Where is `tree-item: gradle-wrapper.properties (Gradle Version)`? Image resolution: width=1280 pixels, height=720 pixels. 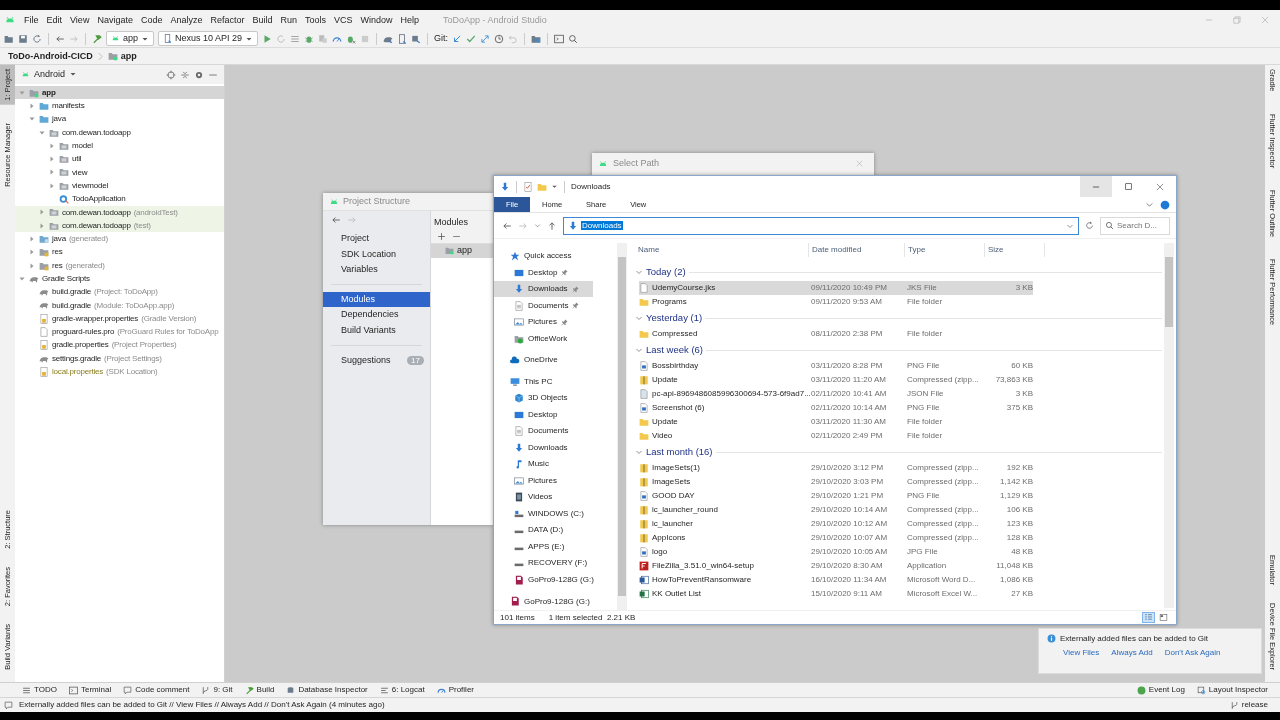 tree-item: gradle-wrapper.properties (Gradle Version) is located at coordinates (119, 319).